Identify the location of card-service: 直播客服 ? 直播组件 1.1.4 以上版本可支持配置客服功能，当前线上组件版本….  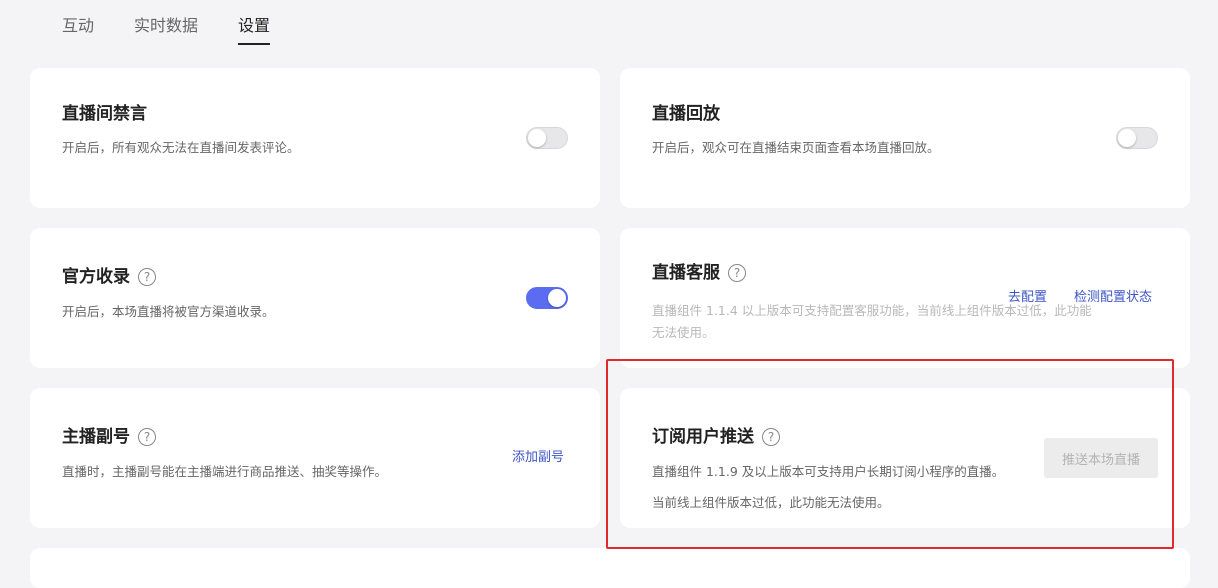
(905, 298).